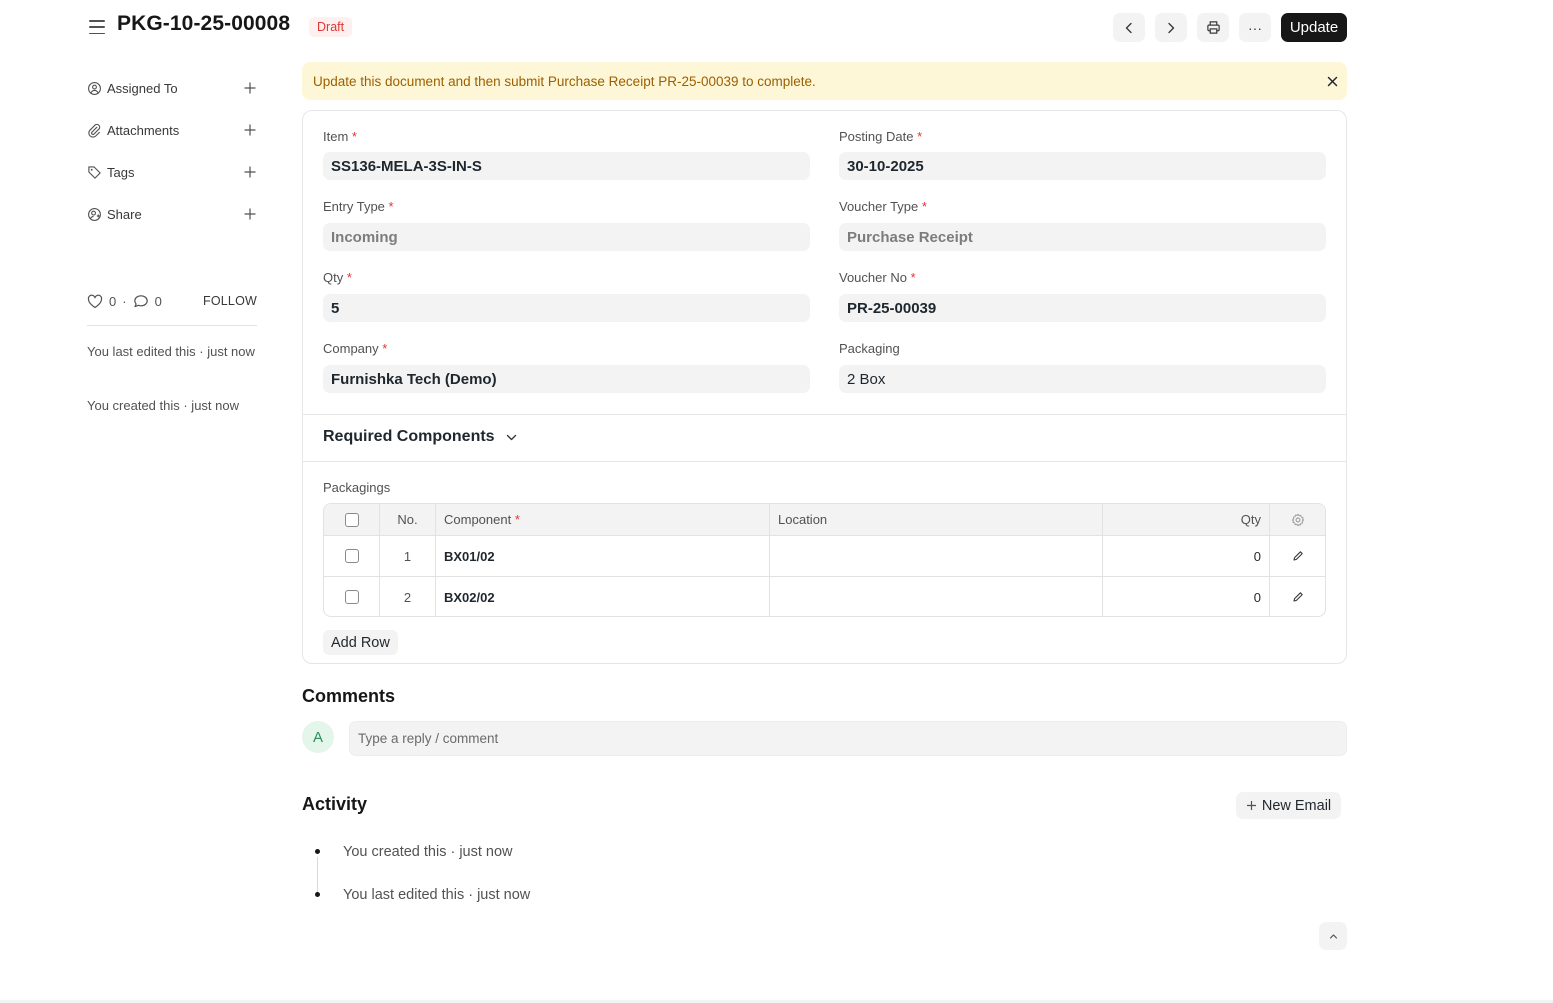 Image resolution: width=1553 pixels, height=1003 pixels. What do you see at coordinates (869, 348) in the screenshot?
I see `packaging-label: Packaging` at bounding box center [869, 348].